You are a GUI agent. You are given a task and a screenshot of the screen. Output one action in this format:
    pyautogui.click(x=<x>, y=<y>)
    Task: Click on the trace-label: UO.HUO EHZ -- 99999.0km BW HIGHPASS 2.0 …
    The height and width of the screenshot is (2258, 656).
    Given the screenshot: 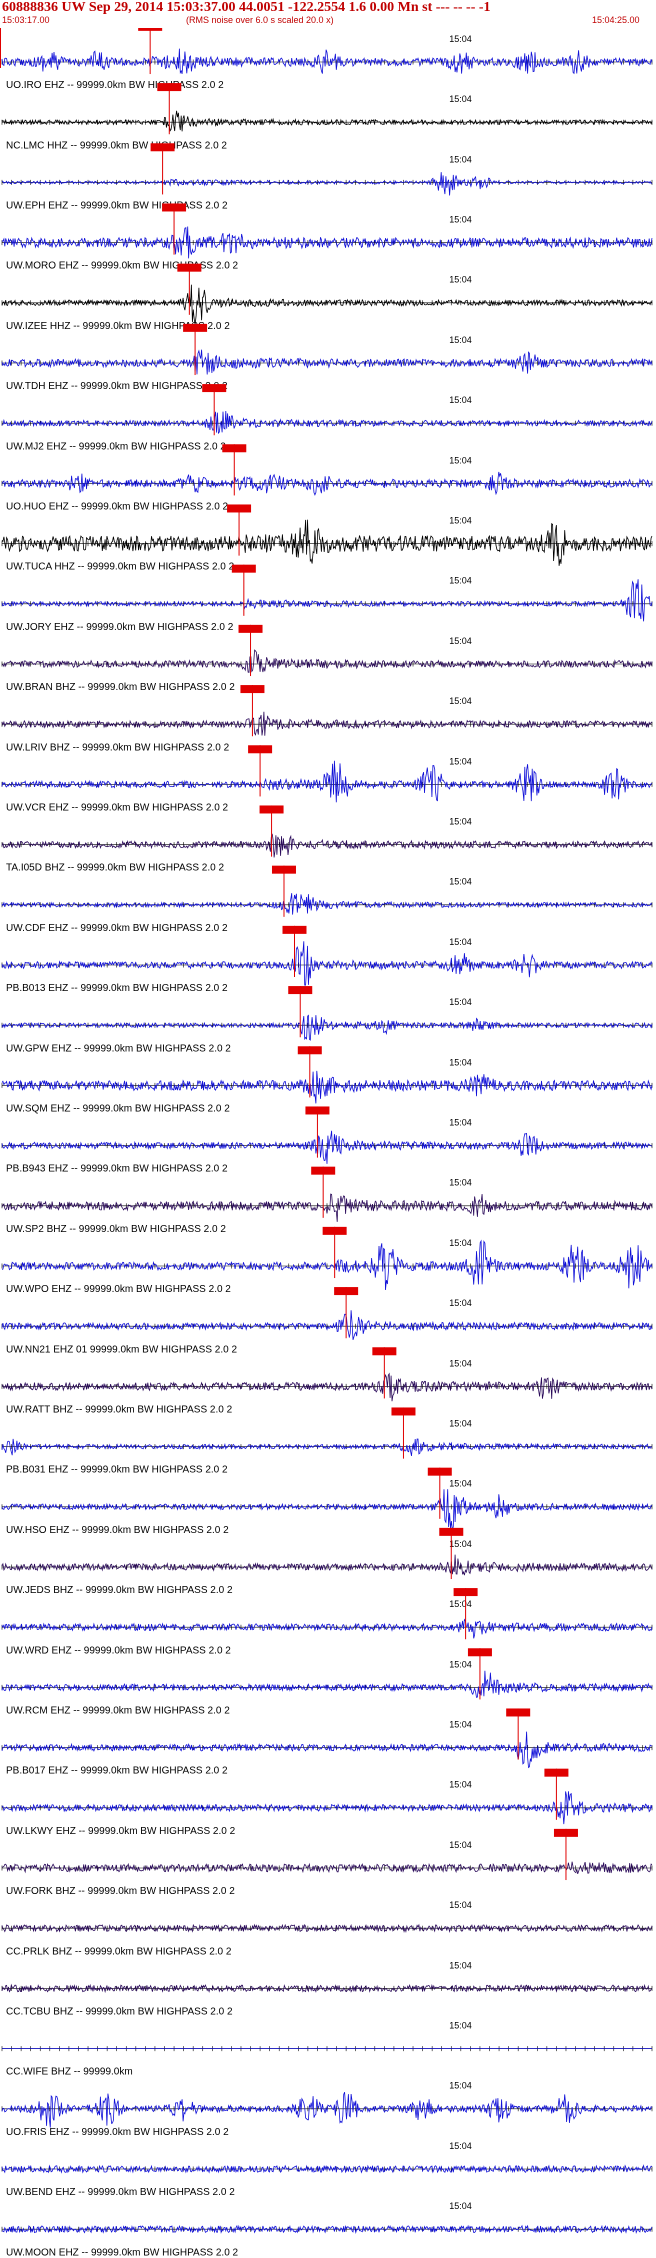 What is the action you would take?
    pyautogui.click(x=117, y=507)
    